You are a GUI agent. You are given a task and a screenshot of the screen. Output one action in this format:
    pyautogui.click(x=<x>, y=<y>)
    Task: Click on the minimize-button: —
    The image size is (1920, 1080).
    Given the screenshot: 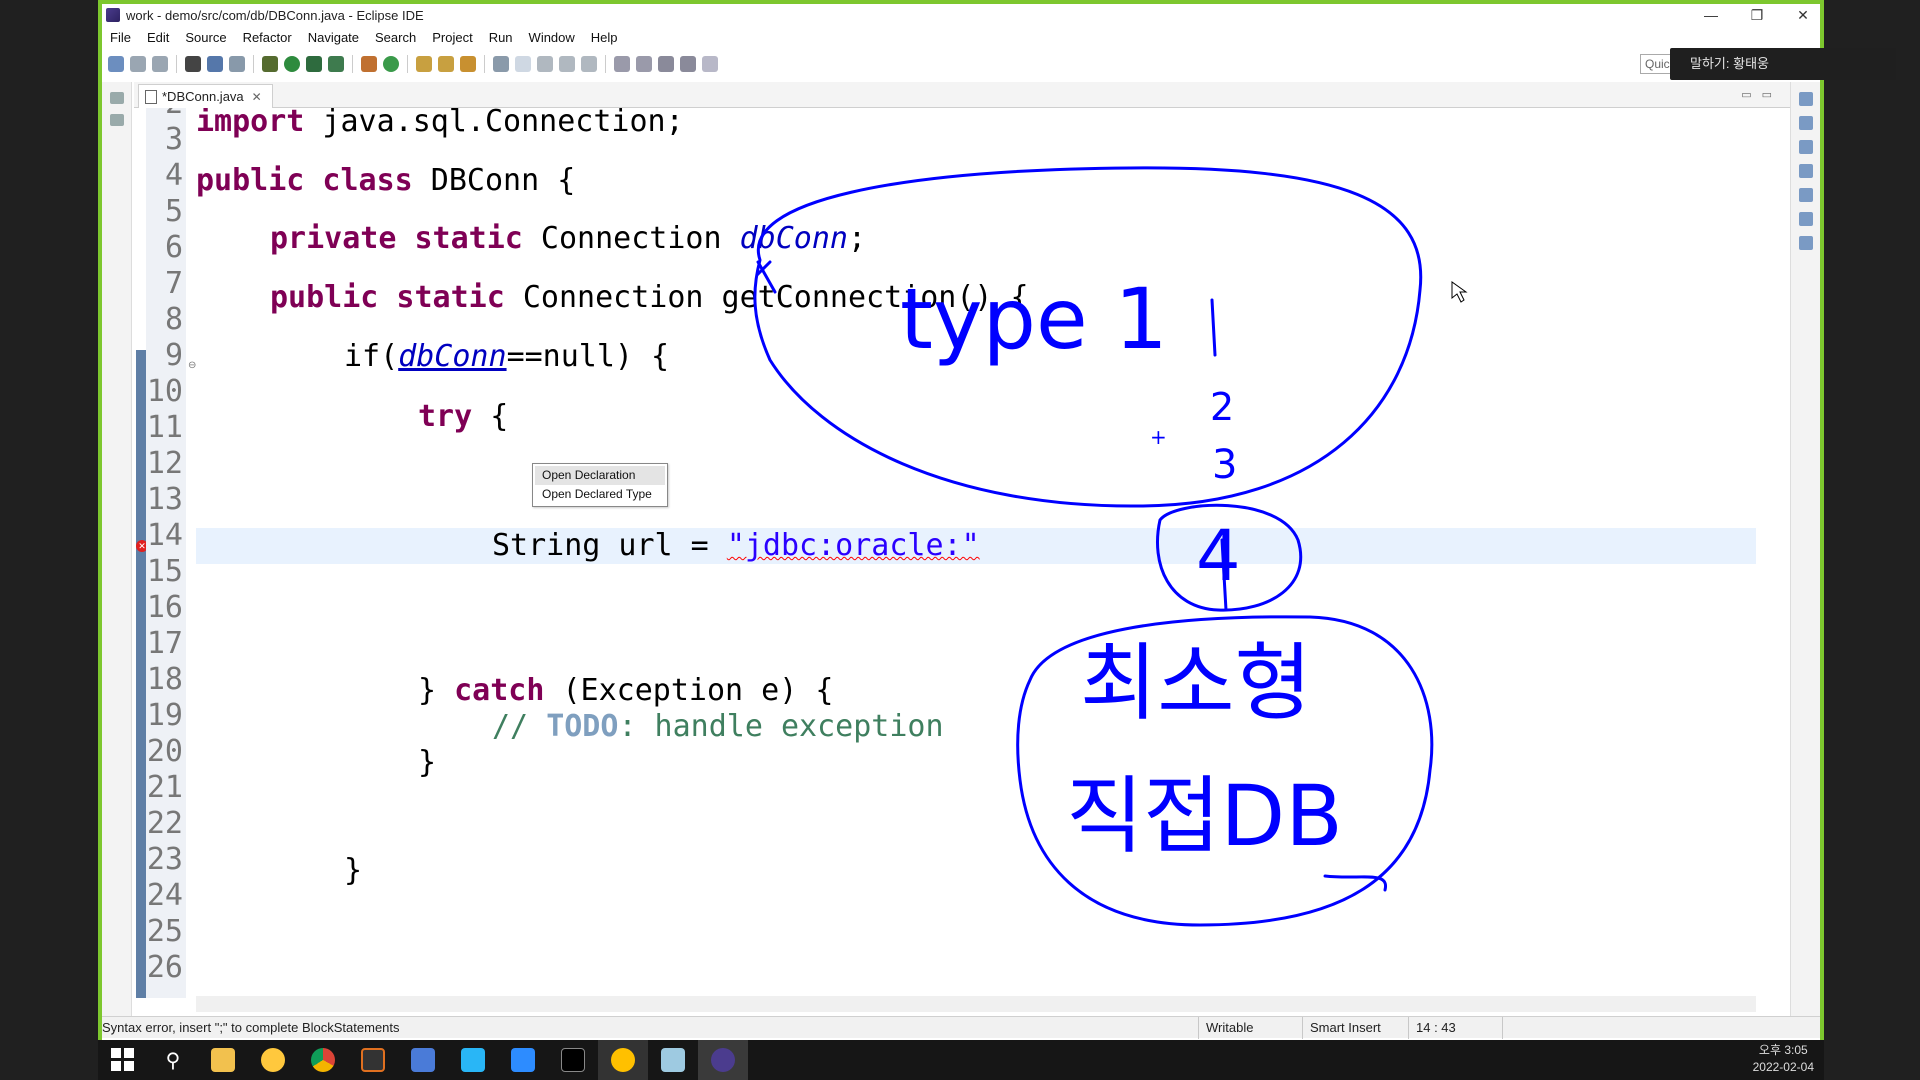 What is the action you would take?
    pyautogui.click(x=1711, y=15)
    